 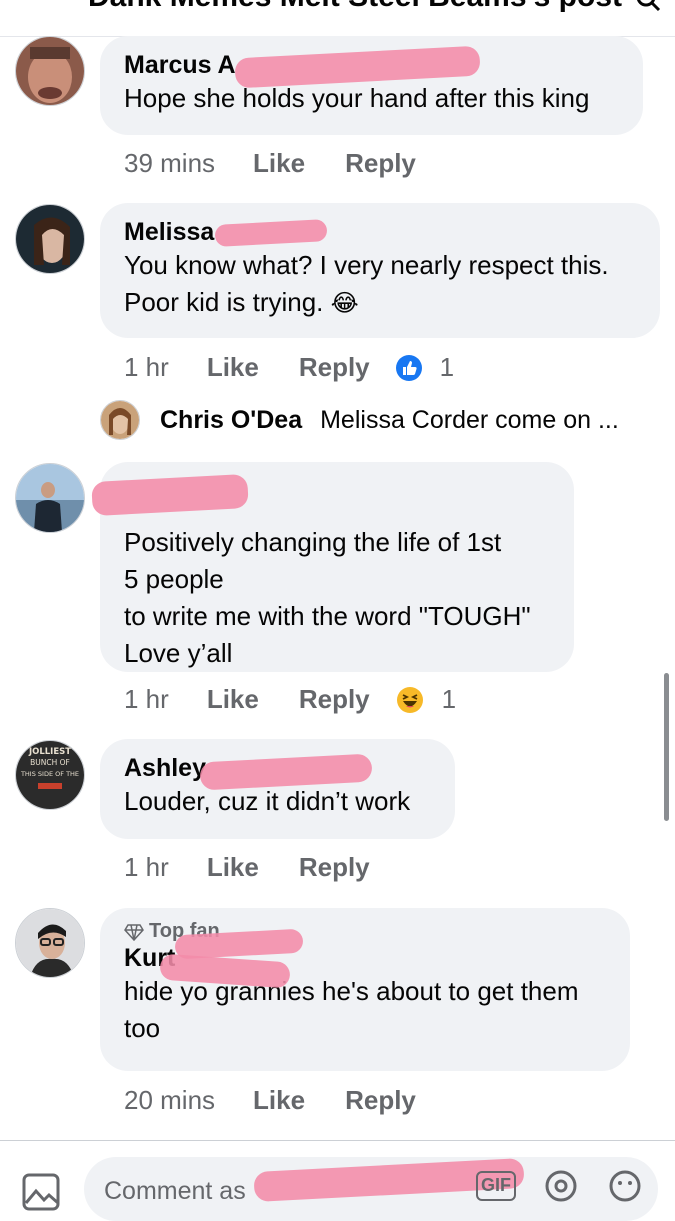 I want to click on avatar-text-line: BUNCH OF, so click(x=50, y=762).